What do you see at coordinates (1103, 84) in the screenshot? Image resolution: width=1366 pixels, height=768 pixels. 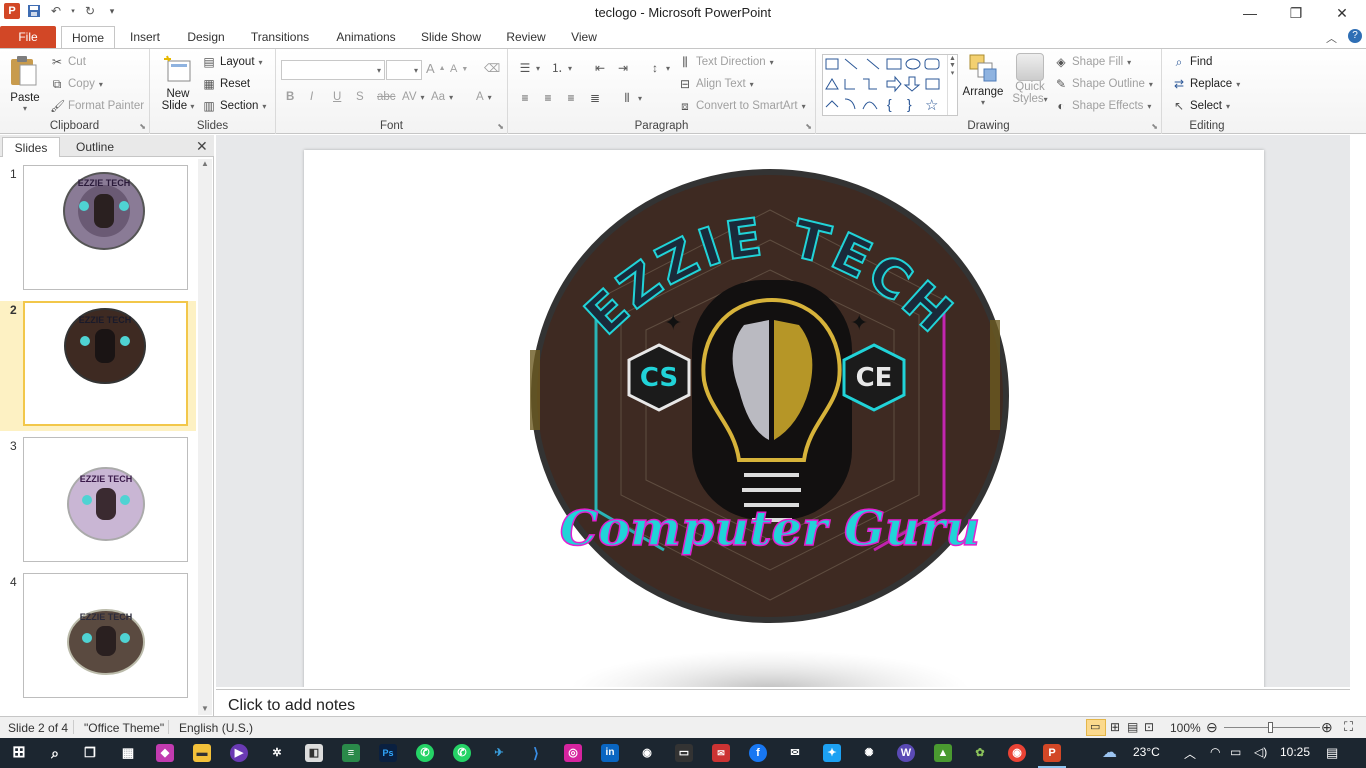 I see `shape-outline-button: ✎ Shape Outline ▾` at bounding box center [1103, 84].